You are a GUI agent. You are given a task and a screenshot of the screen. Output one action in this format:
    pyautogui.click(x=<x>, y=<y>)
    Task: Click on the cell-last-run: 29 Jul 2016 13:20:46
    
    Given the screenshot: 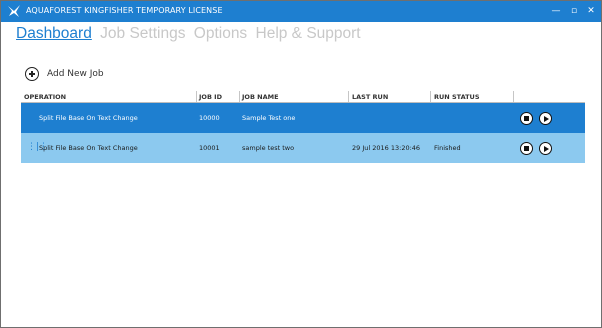 What is the action you would take?
    pyautogui.click(x=386, y=148)
    